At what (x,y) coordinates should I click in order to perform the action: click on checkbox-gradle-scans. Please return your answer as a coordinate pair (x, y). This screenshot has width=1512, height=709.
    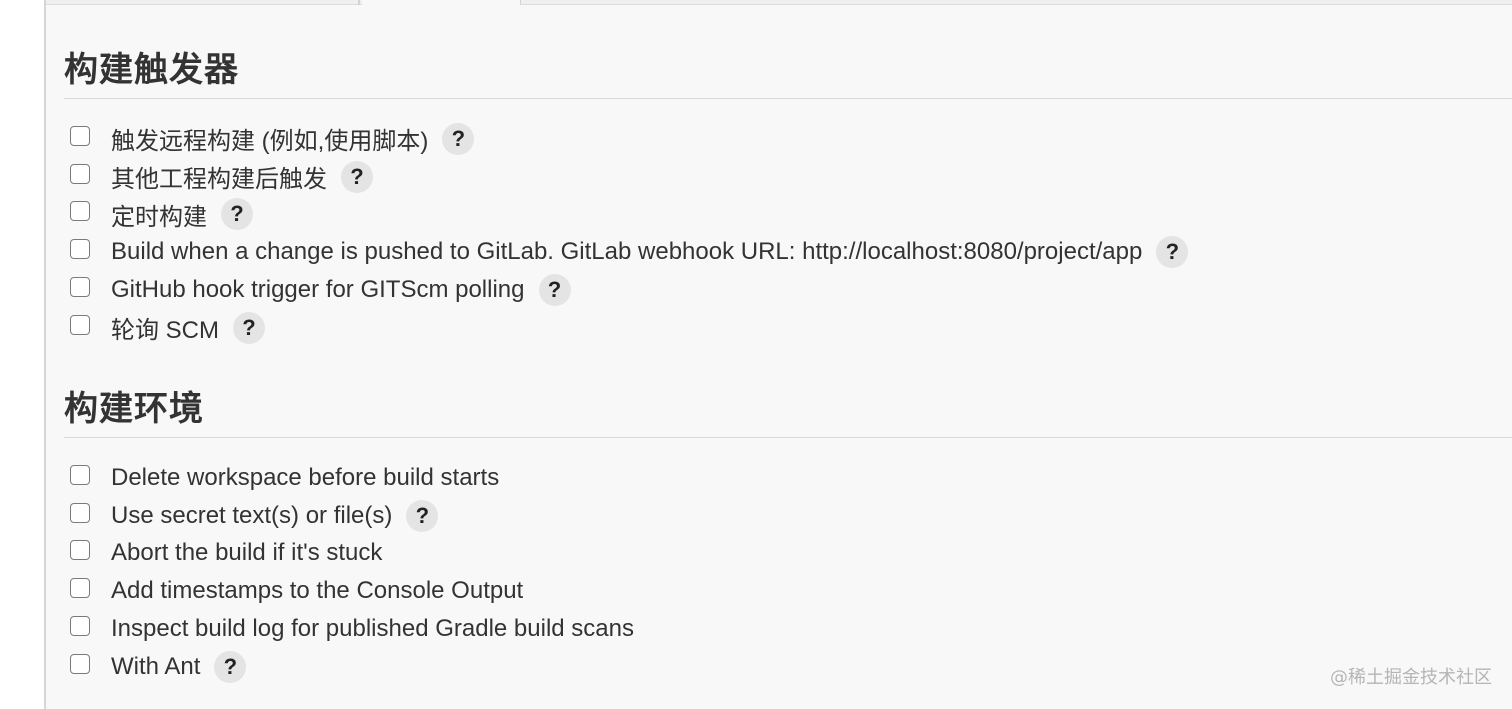
    Looking at the image, I should click on (80, 626).